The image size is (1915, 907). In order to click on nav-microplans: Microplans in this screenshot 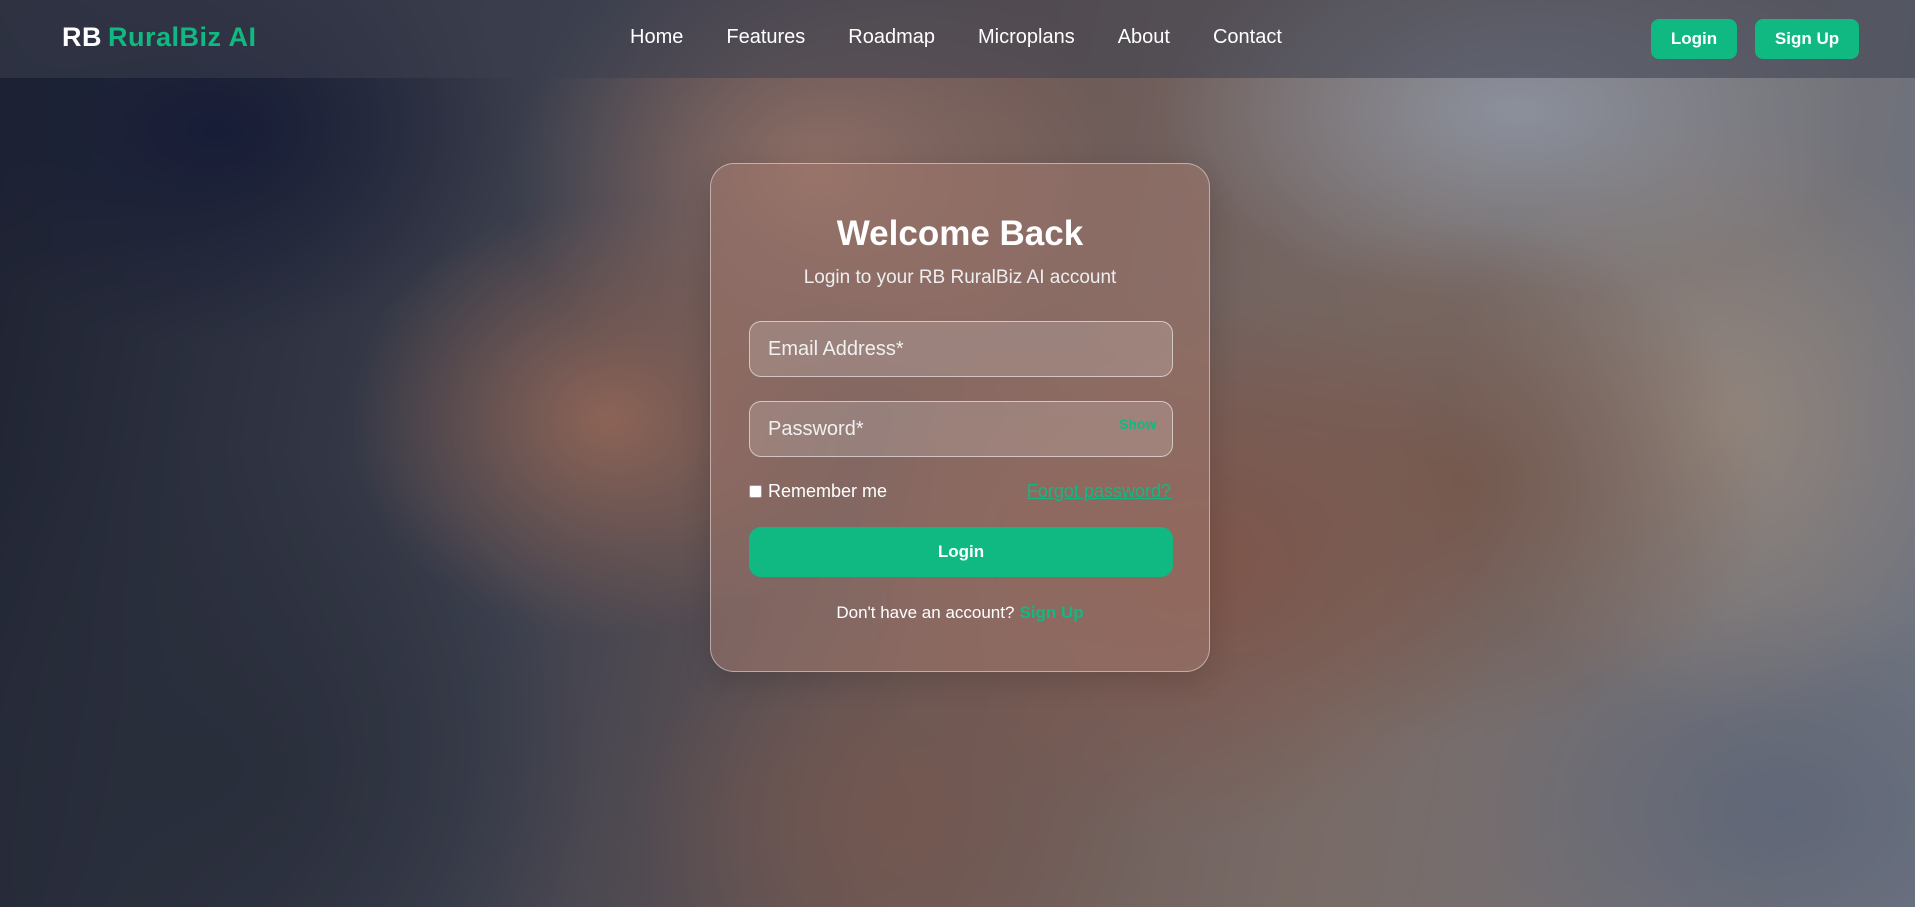, I will do `click(1026, 37)`.